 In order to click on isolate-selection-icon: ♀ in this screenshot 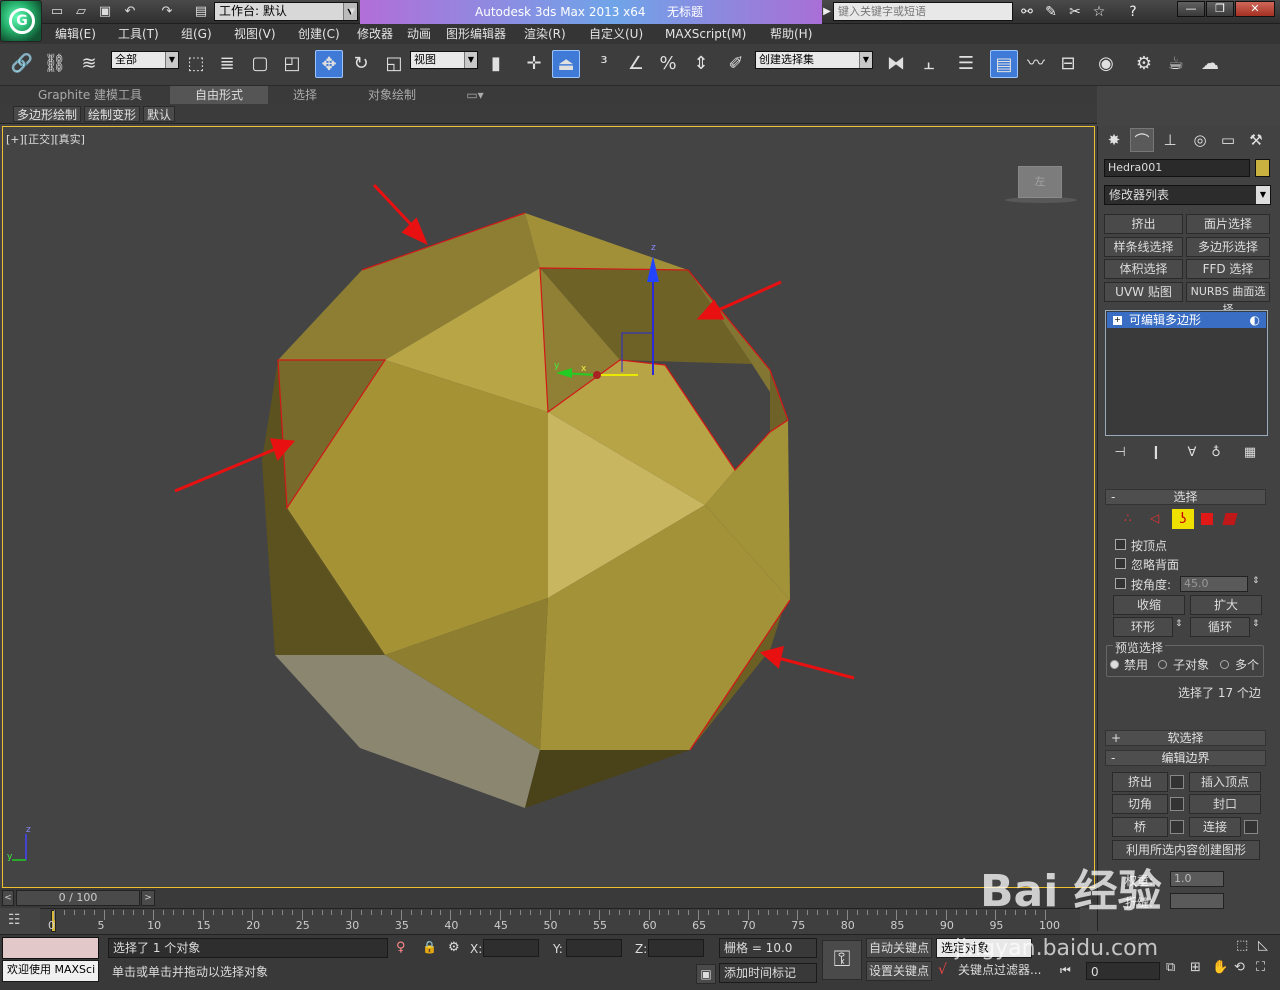, I will do `click(401, 947)`.